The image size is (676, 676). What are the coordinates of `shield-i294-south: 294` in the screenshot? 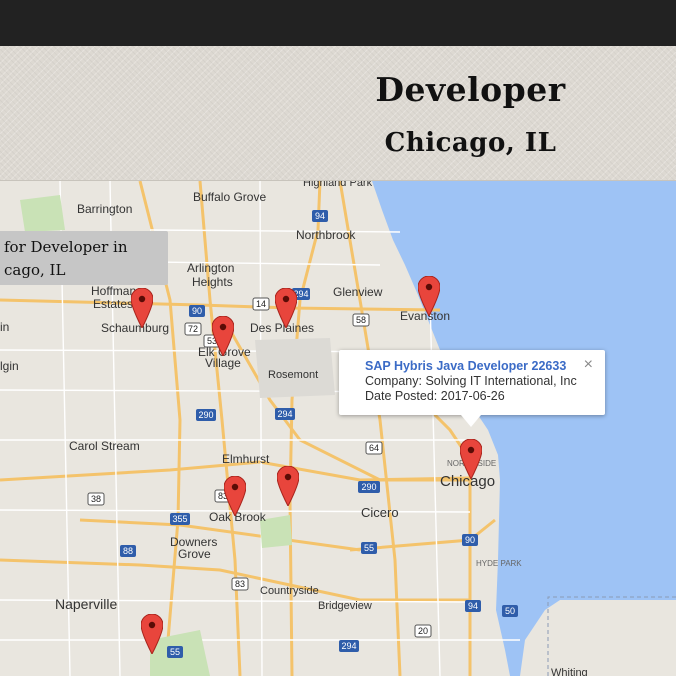 It's located at (349, 646).